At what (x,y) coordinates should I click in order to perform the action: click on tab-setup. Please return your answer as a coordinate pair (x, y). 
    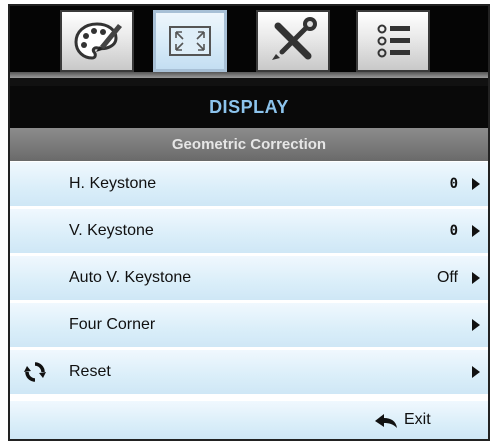
    Looking at the image, I should click on (293, 41).